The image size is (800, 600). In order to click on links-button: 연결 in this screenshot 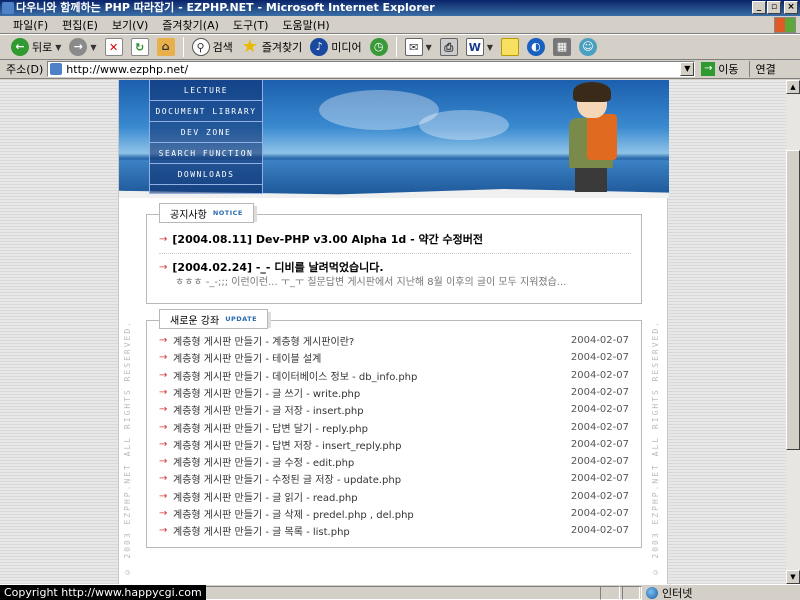, I will do `click(762, 69)`.